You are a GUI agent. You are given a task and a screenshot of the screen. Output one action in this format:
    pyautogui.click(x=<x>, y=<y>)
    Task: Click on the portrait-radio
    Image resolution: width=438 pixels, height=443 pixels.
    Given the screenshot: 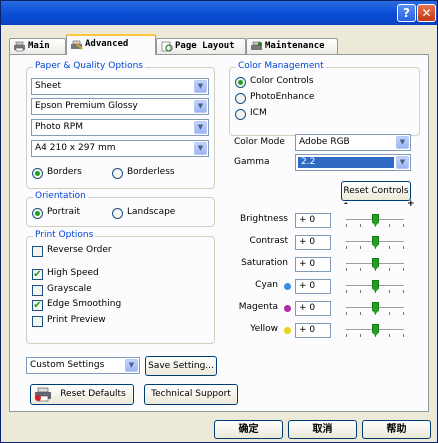 What is the action you would take?
    pyautogui.click(x=37, y=213)
    